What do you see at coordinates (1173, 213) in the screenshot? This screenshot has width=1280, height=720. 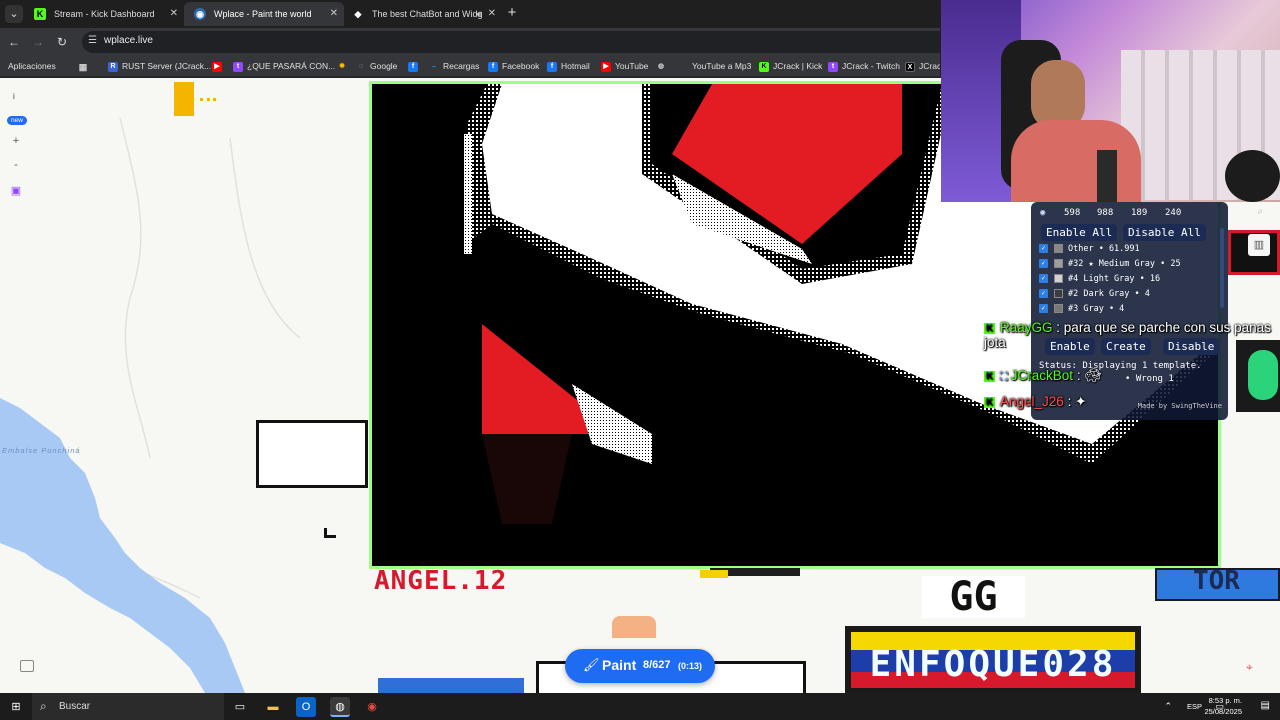 I see `pixel-y: 240` at bounding box center [1173, 213].